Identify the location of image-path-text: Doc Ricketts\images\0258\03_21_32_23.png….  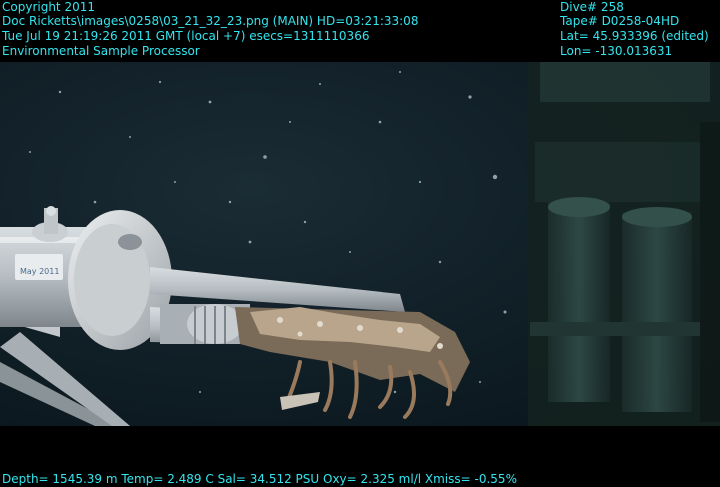
(210, 21).